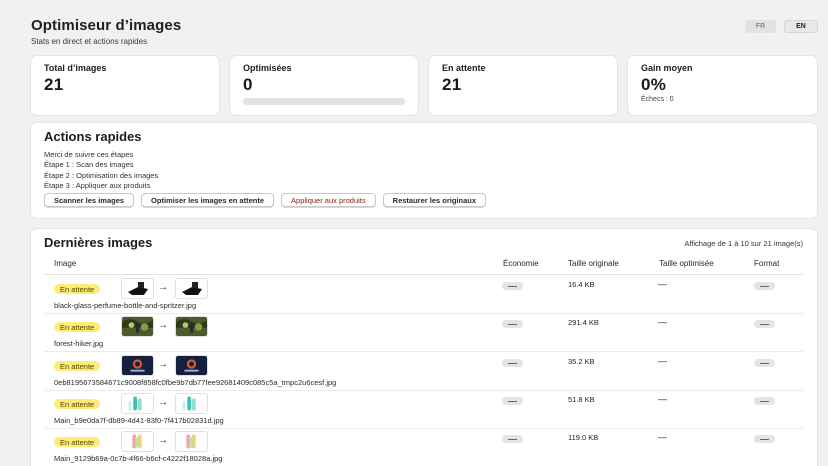 The image size is (828, 466). Describe the element at coordinates (106, 25) in the screenshot. I see `page-title: Optimiseur d’images` at that location.